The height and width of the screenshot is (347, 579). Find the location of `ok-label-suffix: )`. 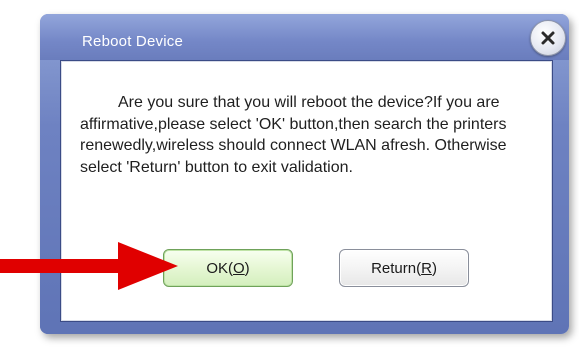

ok-label-suffix: ) is located at coordinates (247, 268).